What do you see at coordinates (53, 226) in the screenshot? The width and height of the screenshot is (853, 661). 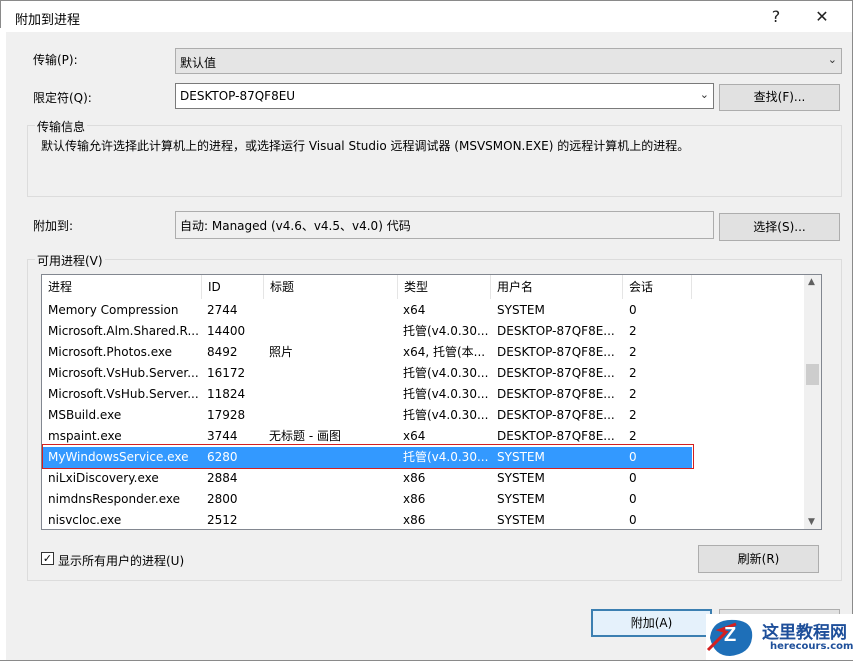 I see `attach-to-label: 附加到:` at bounding box center [53, 226].